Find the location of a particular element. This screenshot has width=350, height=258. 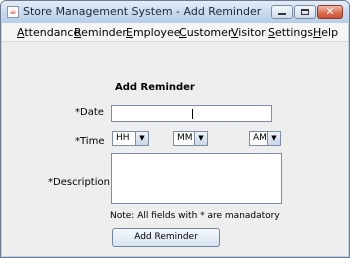

minute-select: MM ▼ is located at coordinates (190, 138).